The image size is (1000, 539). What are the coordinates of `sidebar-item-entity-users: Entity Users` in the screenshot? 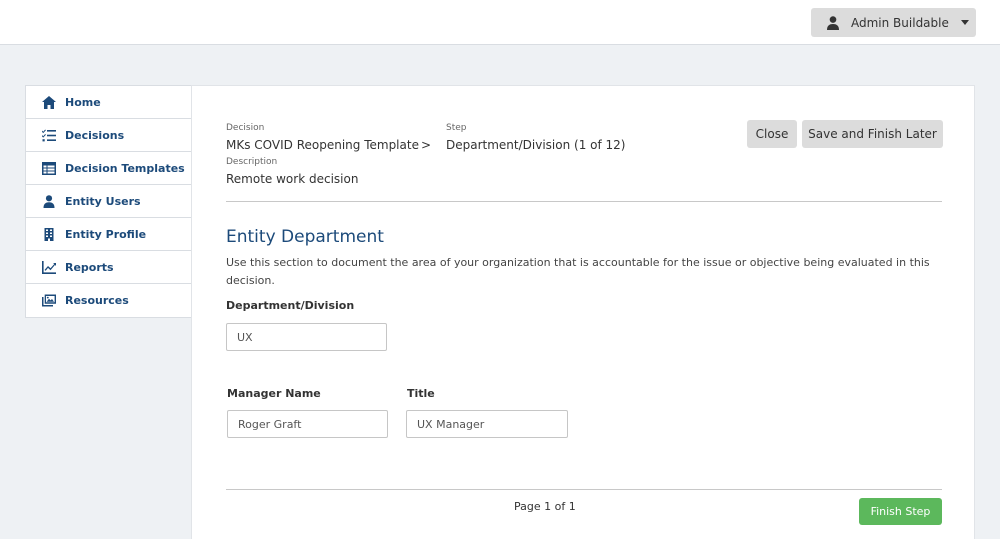 It's located at (108, 201).